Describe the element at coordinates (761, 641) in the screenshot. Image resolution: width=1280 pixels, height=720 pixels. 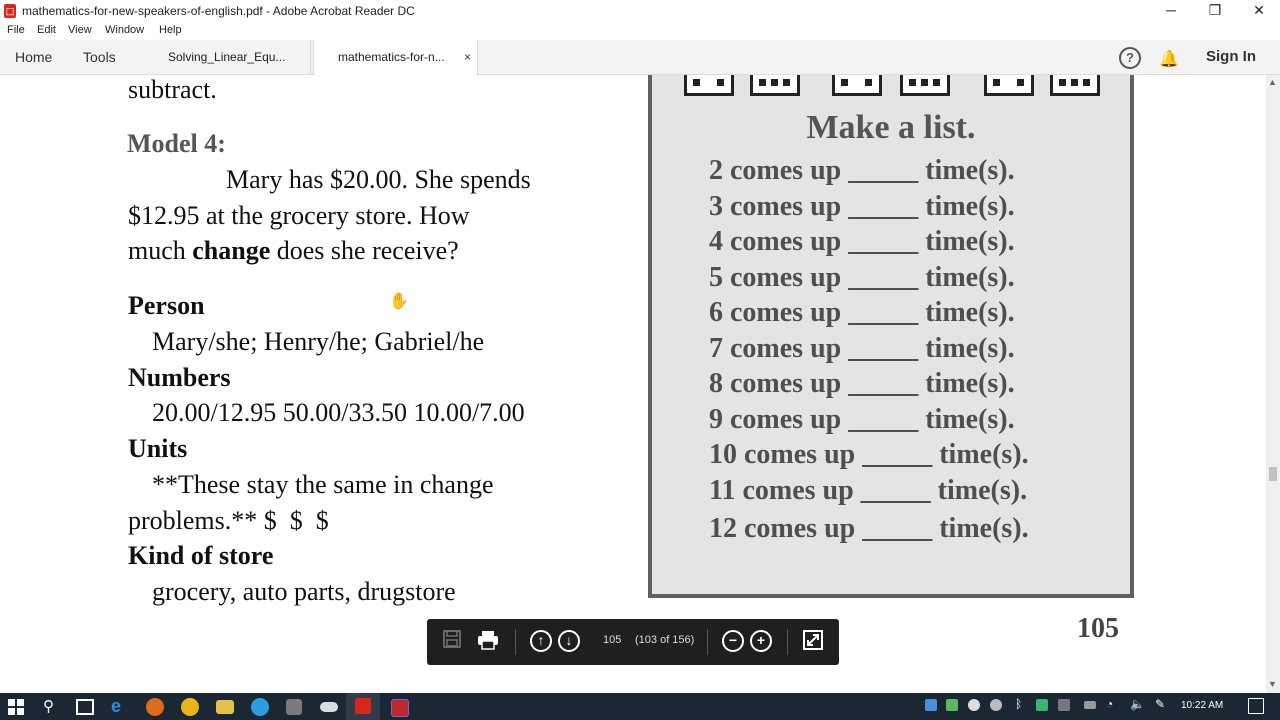
I see `zoom-in-icon: +` at that location.